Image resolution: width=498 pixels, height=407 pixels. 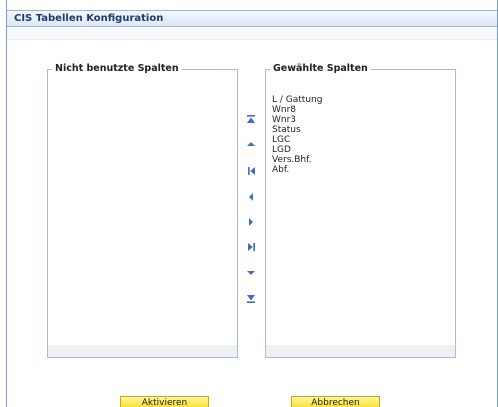 I want to click on move-all-left-icon, so click(x=251, y=171).